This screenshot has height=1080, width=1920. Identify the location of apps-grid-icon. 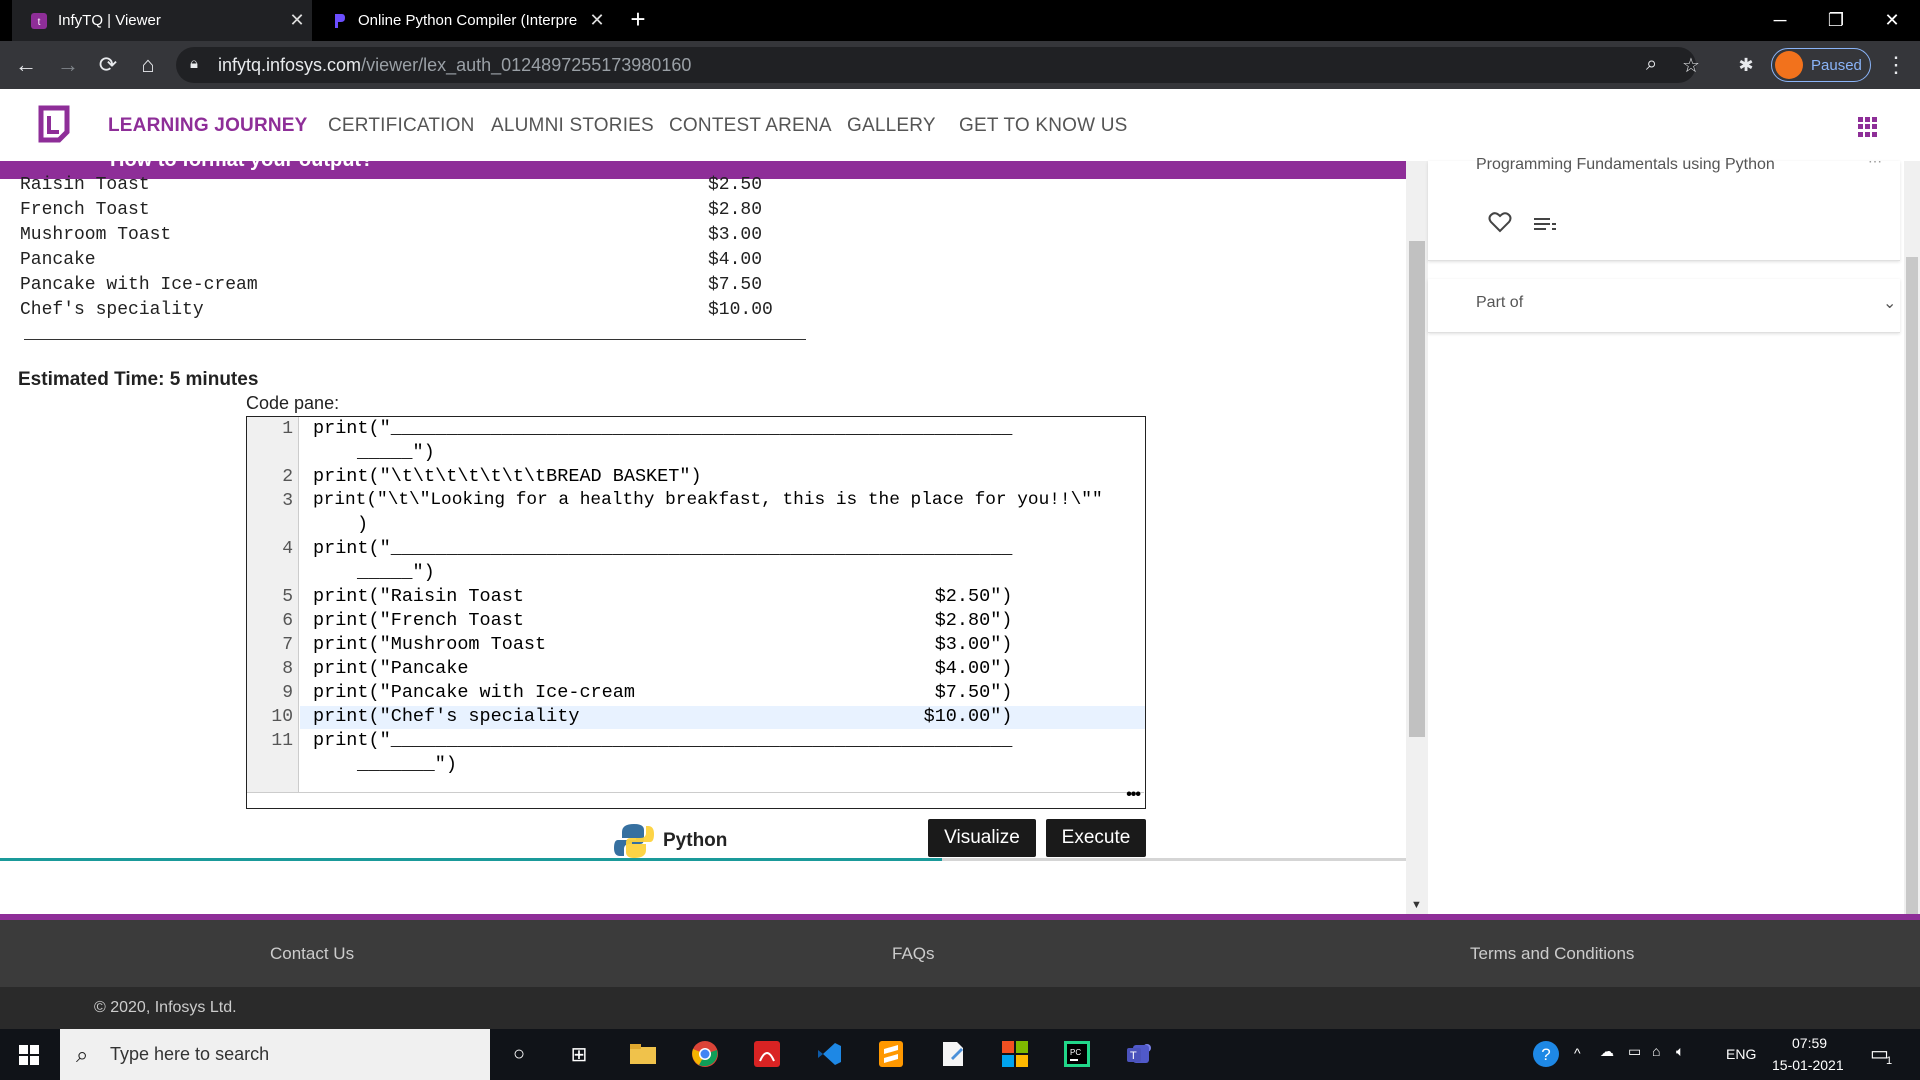
(1868, 127).